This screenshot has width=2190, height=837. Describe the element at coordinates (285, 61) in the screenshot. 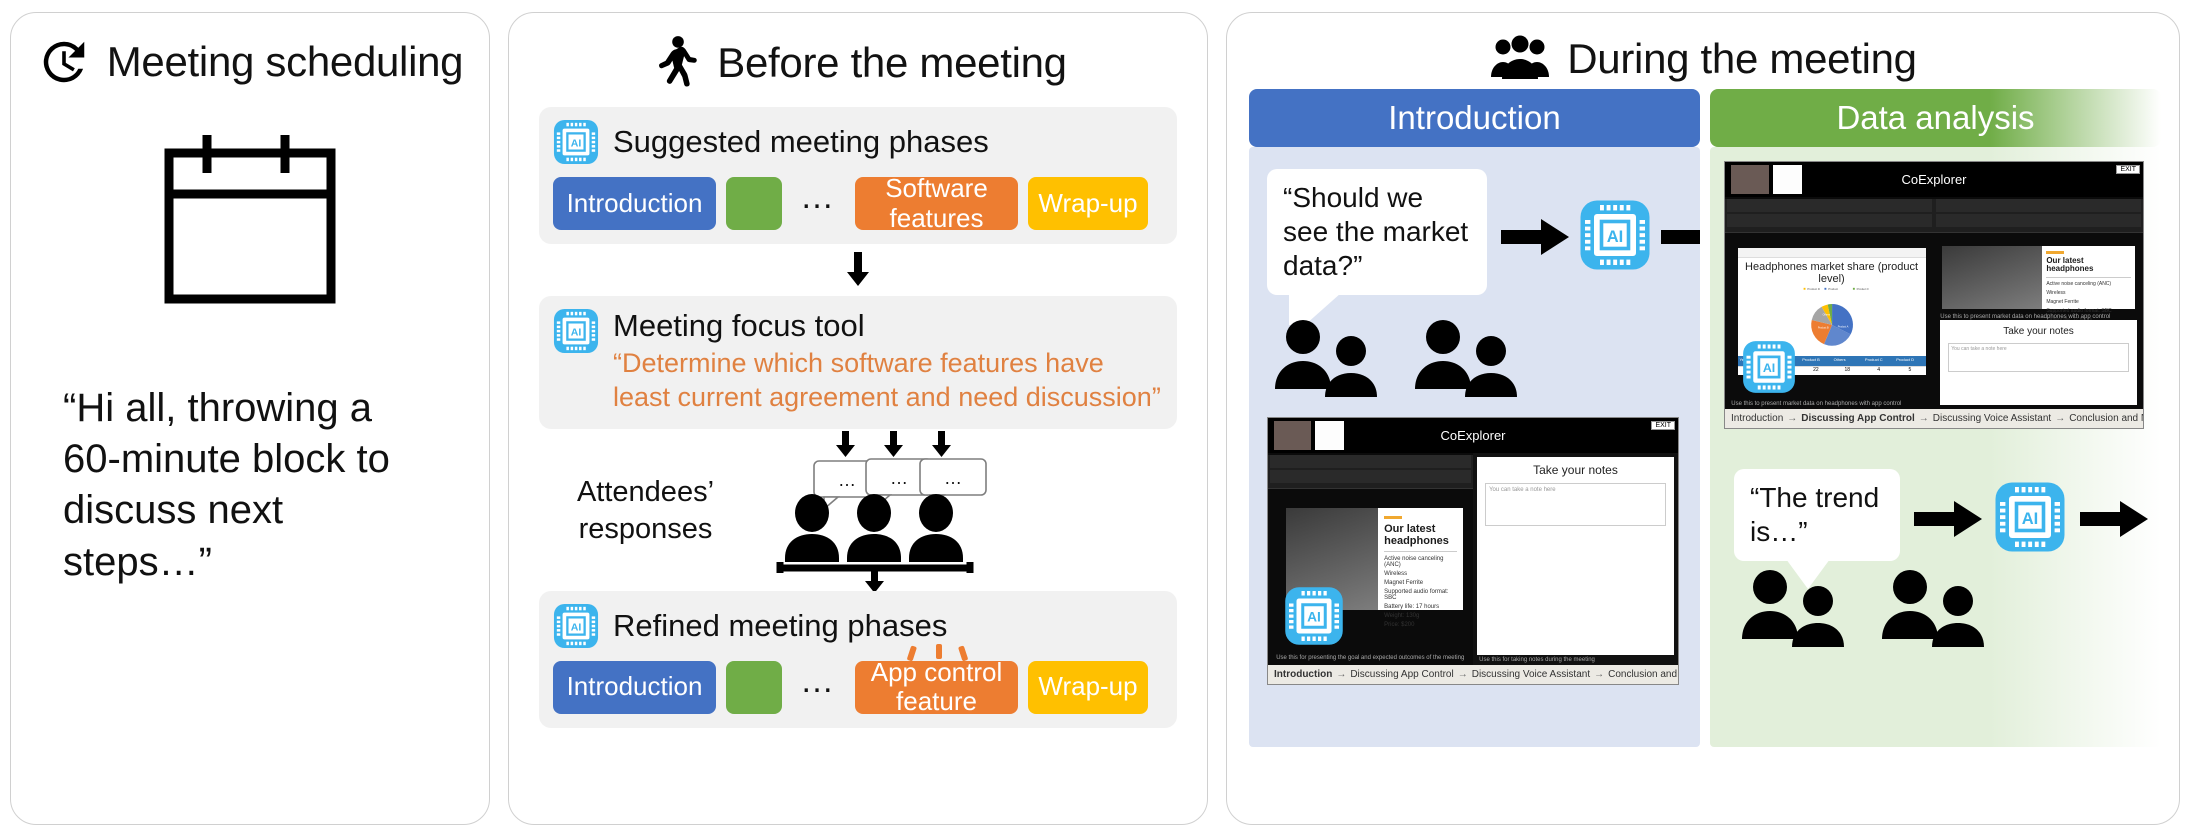

I see `panel-1-title: Meeting scheduling` at that location.